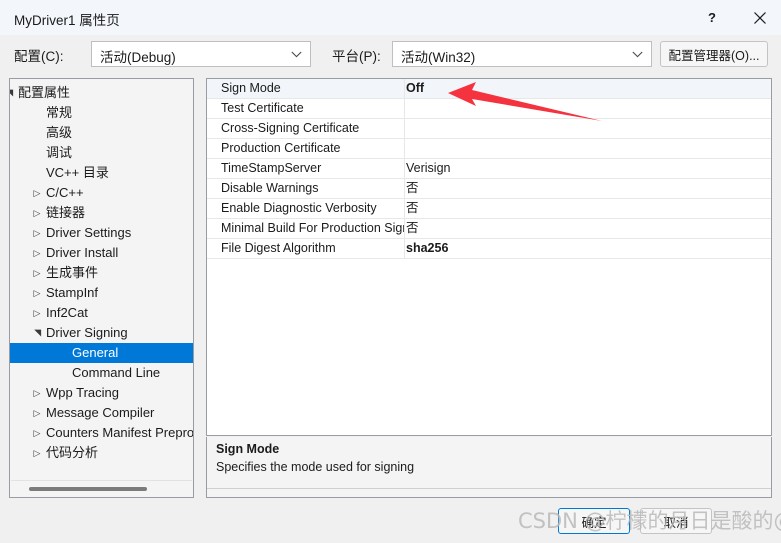 This screenshot has width=781, height=543. I want to click on tree-item-inf2cat: ▷ Inf2Cat, so click(101, 313).